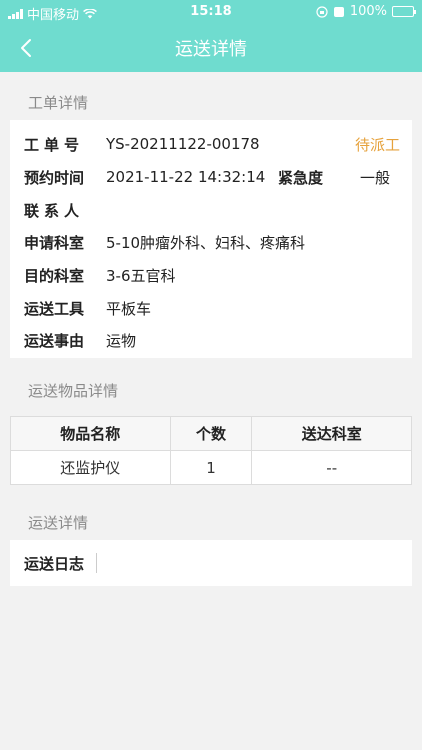 The width and height of the screenshot is (422, 750). I want to click on app-header: 中国移动 15:18 100% 运送详情, so click(211, 36).